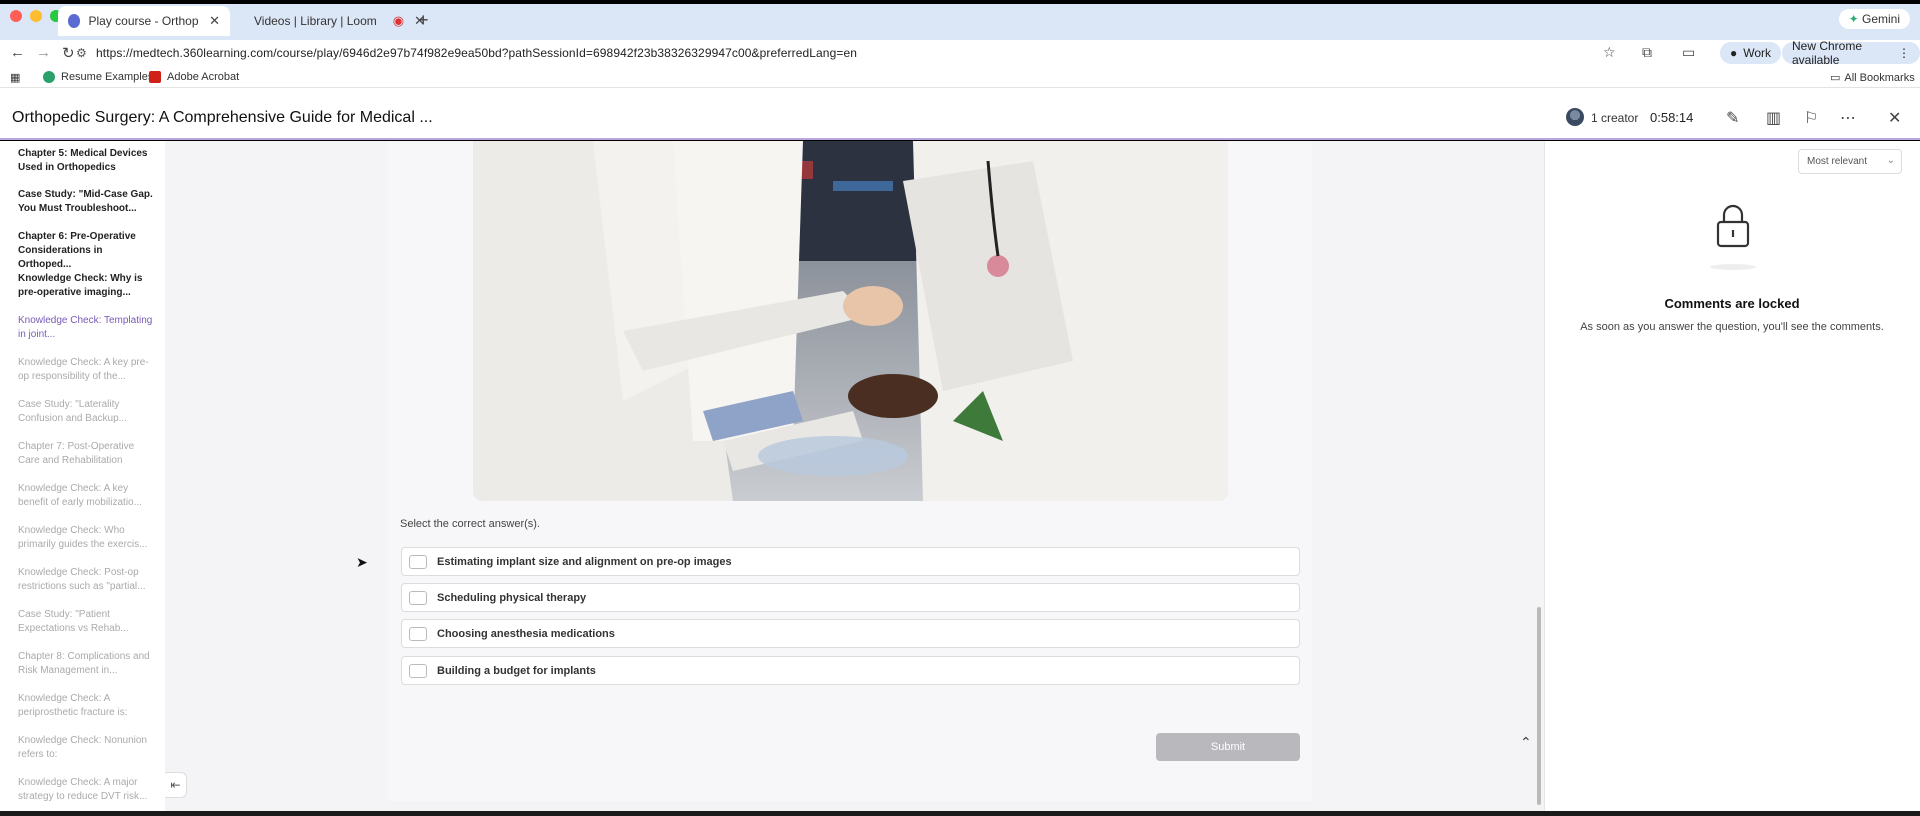  What do you see at coordinates (362, 562) in the screenshot?
I see `mouse-cursor-icon: ➤` at bounding box center [362, 562].